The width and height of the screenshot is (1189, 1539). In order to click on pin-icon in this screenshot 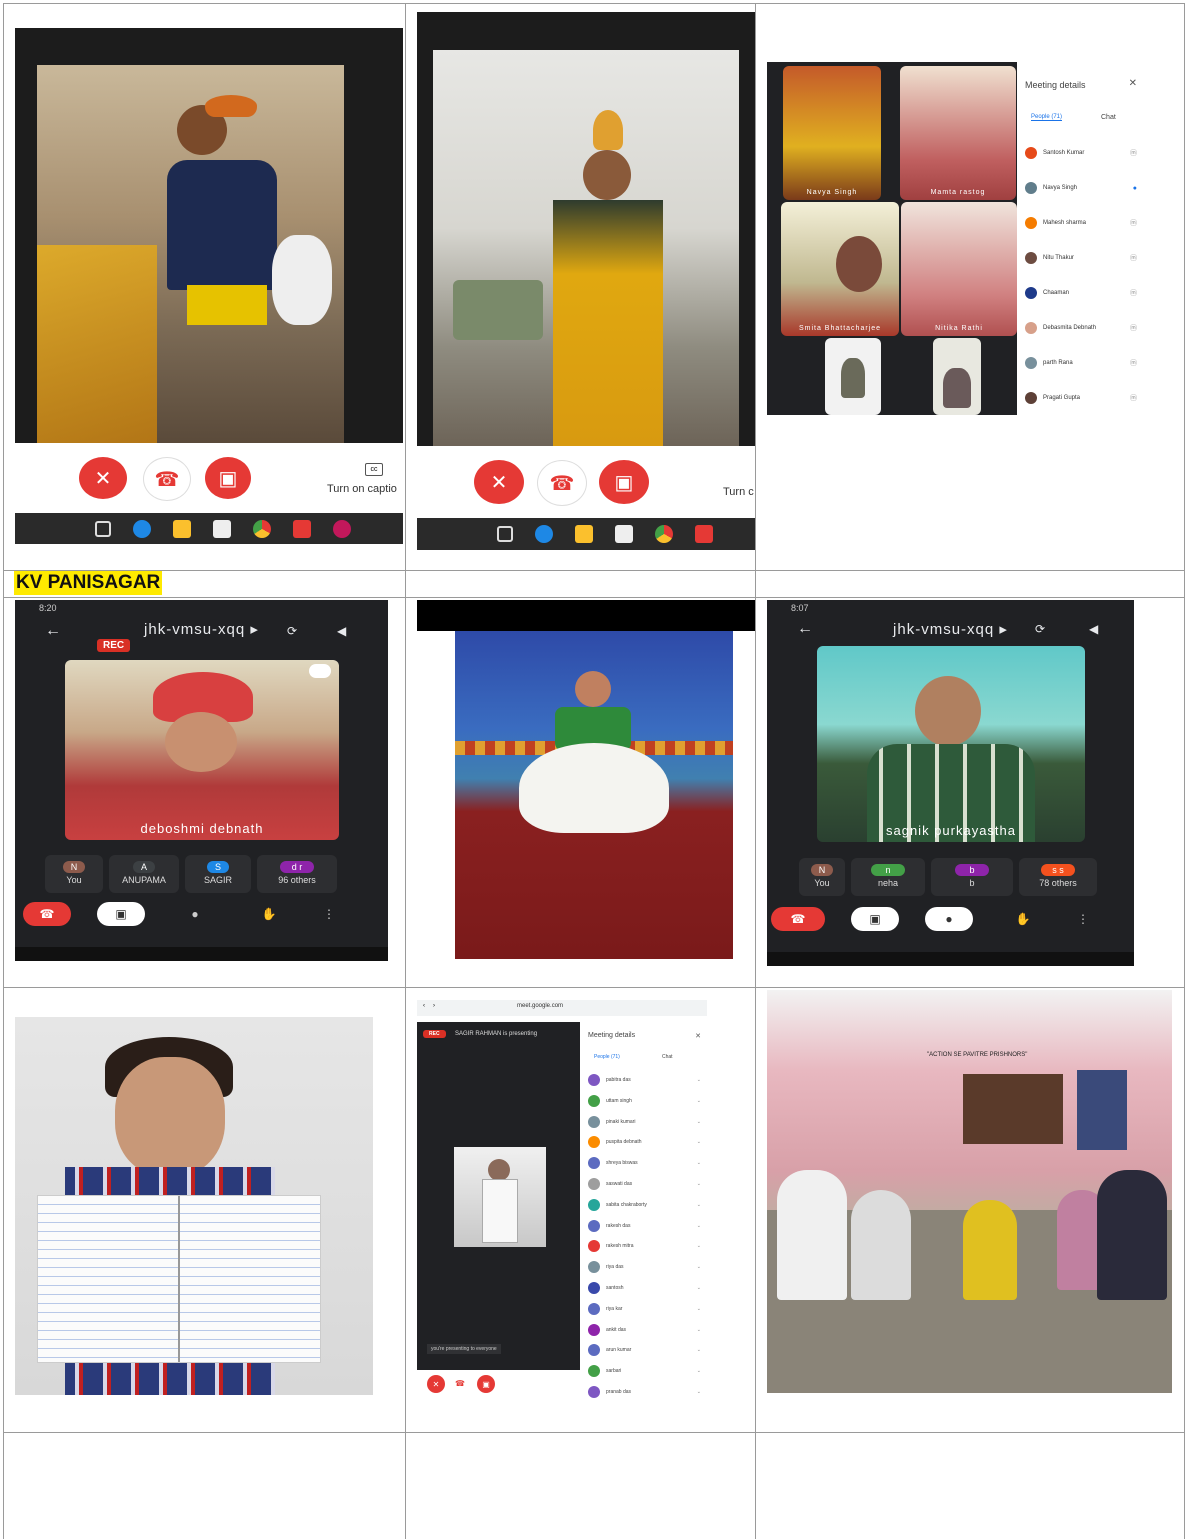, I will do `click(320, 671)`.